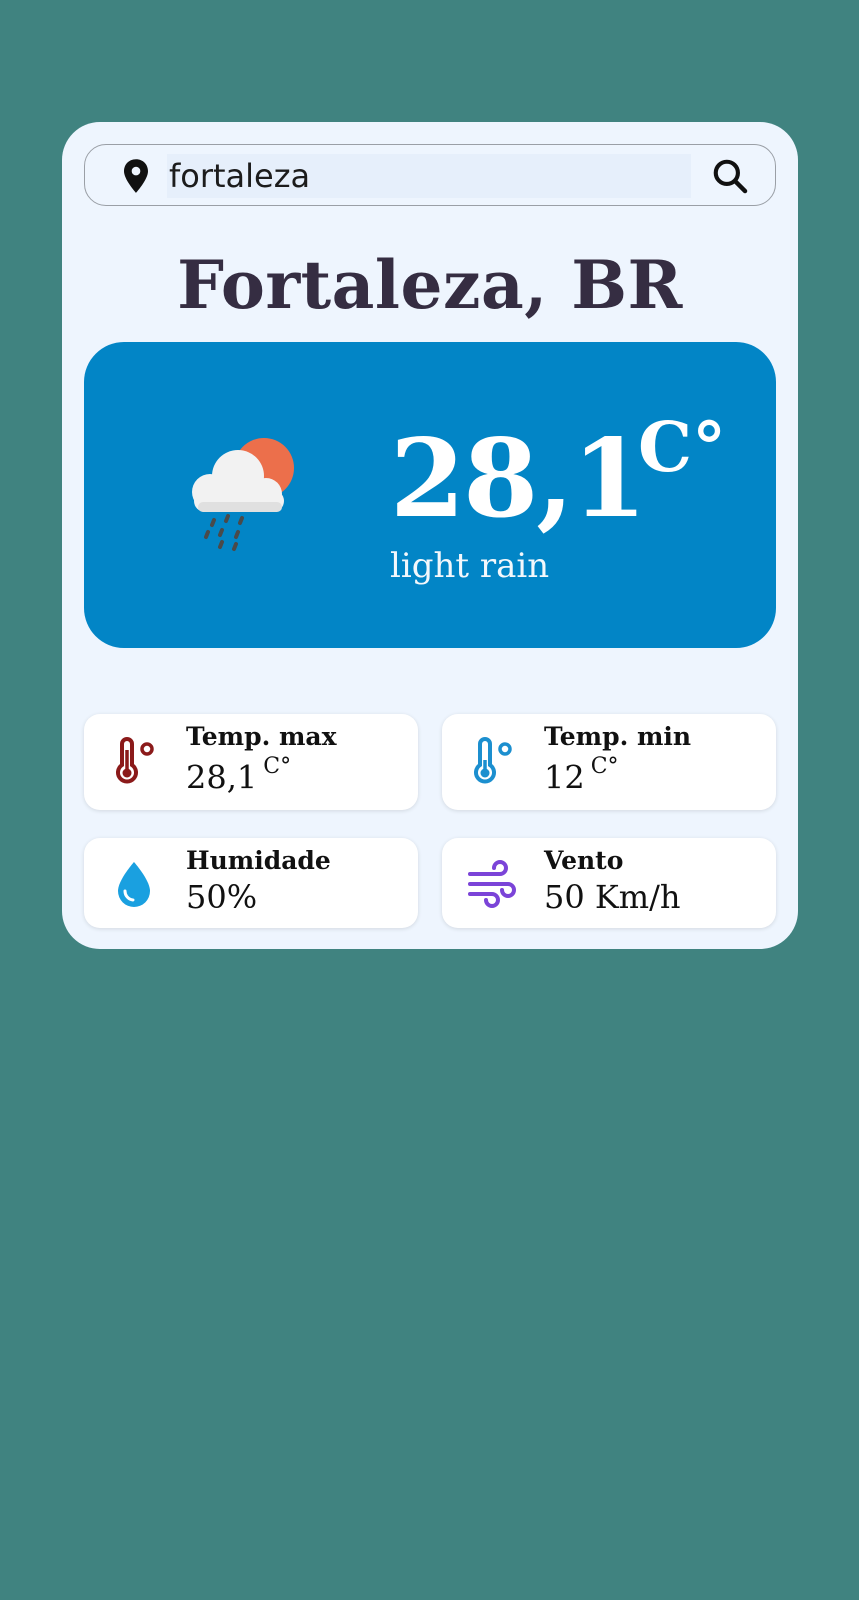 Image resolution: width=859 pixels, height=1600 pixels. I want to click on stat-wind: Vento 50 Km/h, so click(609, 883).